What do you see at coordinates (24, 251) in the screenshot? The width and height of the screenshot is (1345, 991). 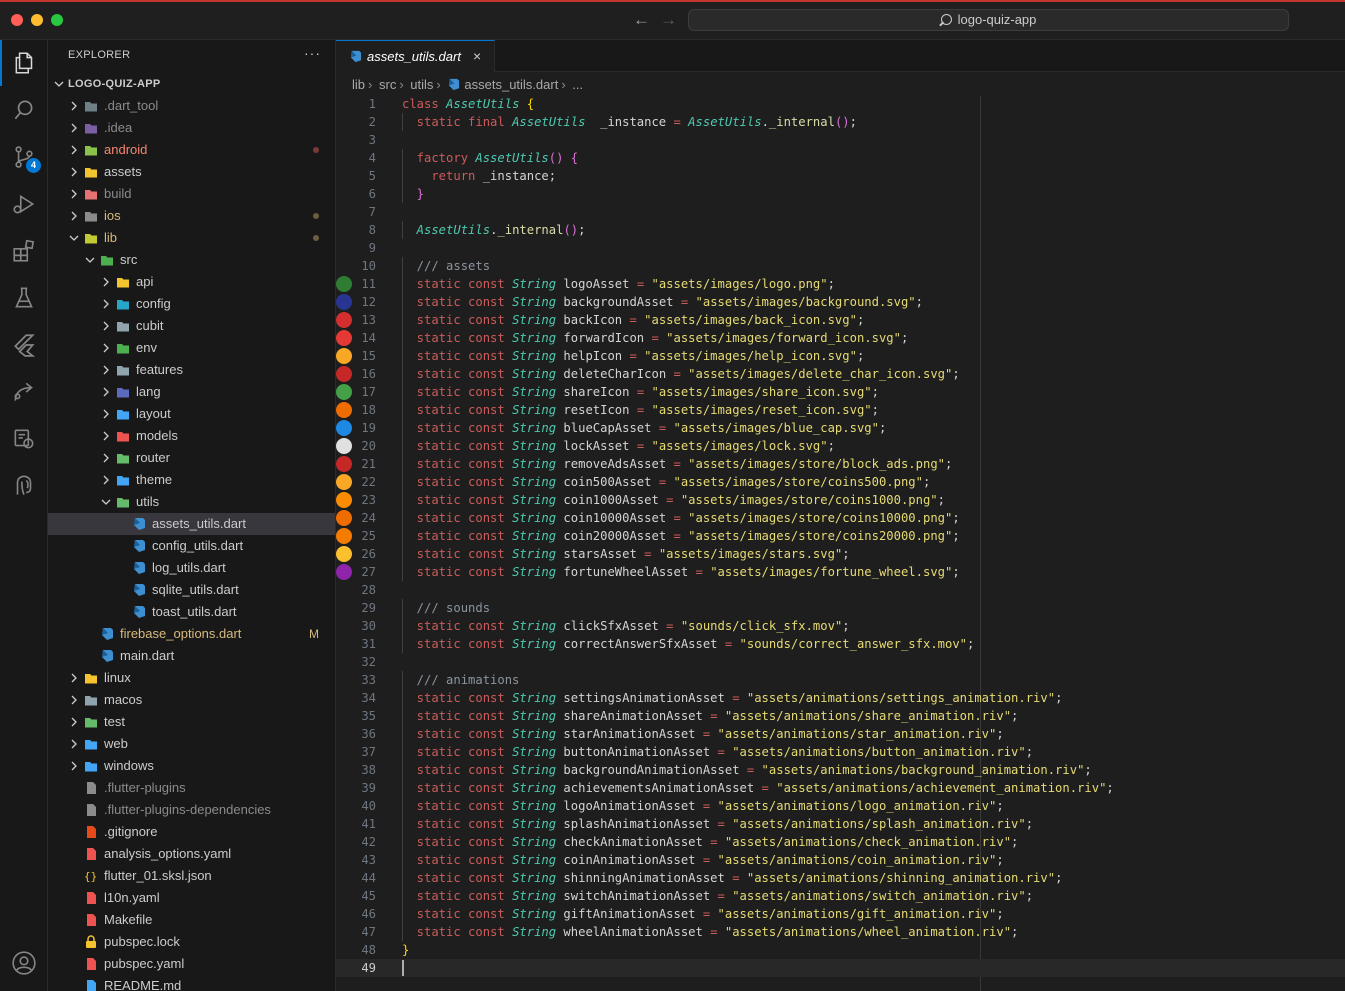 I see `extensions-icon` at bounding box center [24, 251].